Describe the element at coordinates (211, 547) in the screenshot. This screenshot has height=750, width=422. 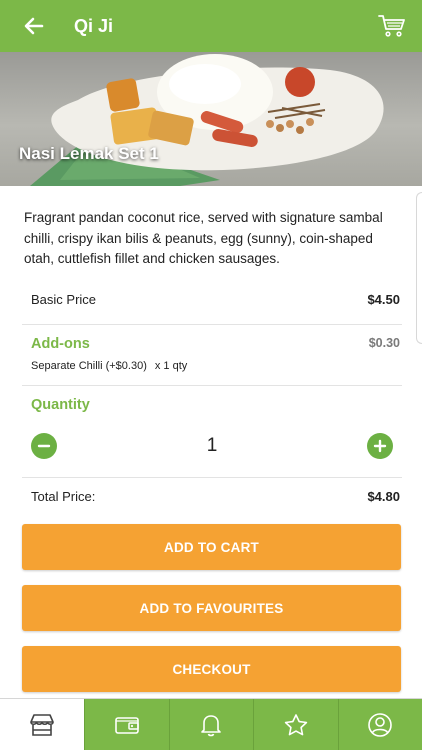
I see `add-to-cart-button: ADD TO CART` at that location.